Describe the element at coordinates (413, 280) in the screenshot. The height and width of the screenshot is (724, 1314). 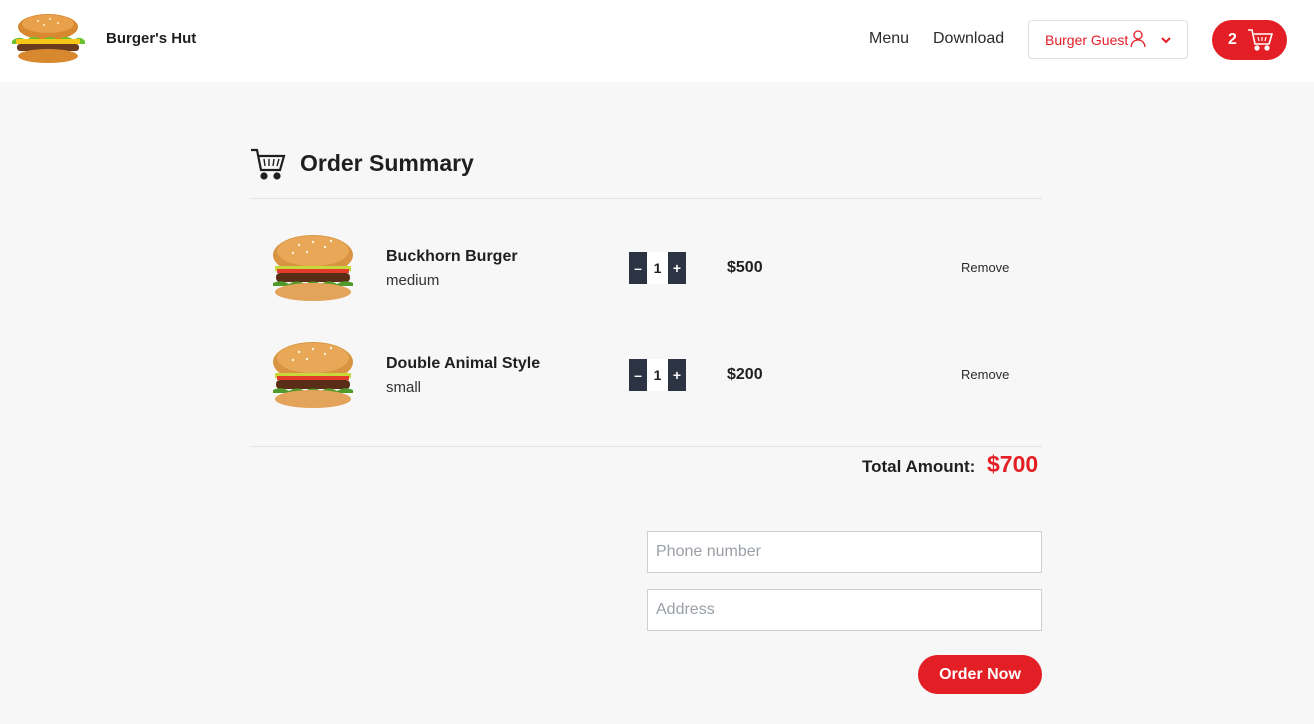
I see `item-size: medium` at that location.